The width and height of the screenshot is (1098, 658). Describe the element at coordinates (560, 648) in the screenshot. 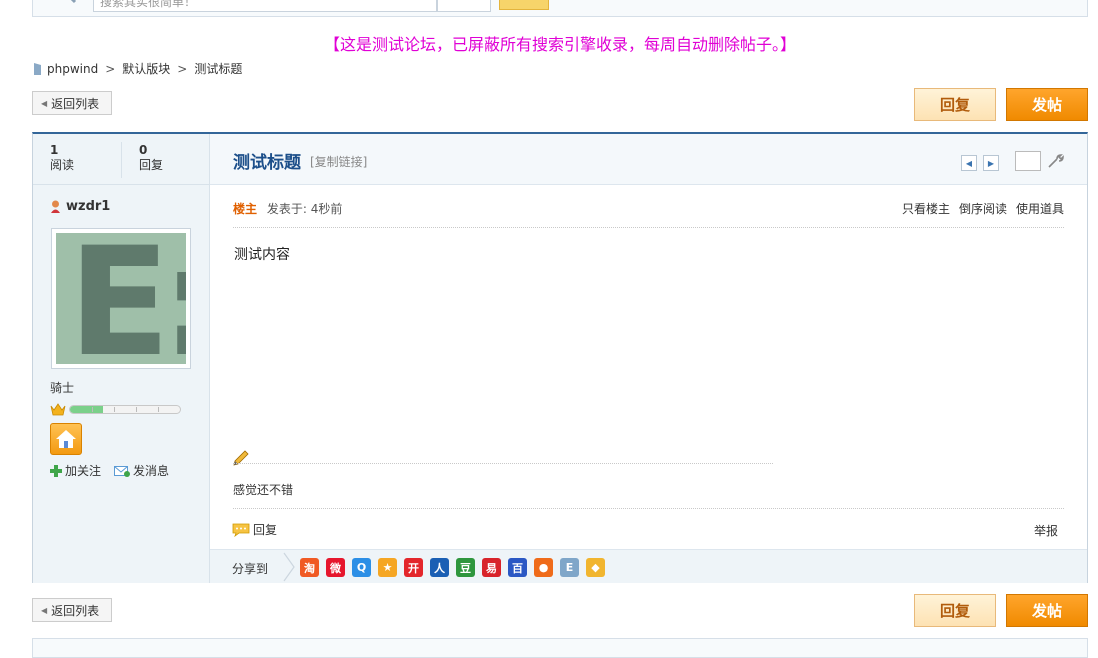

I see `reply-box-edge` at that location.